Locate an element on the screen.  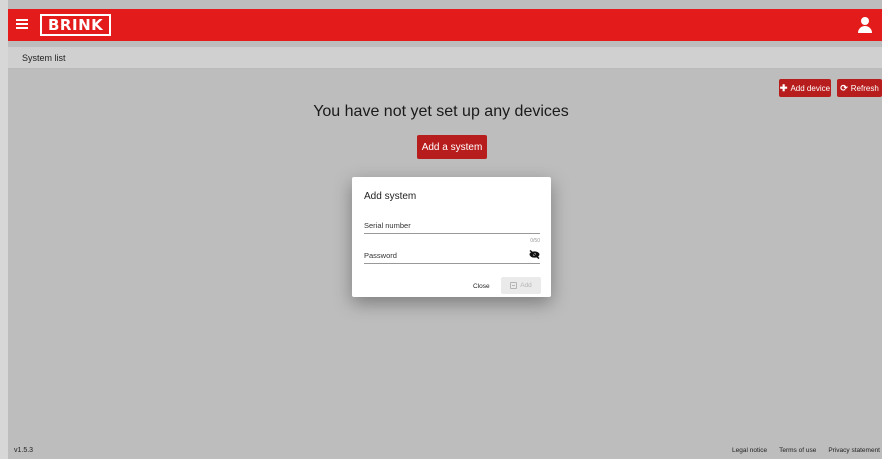
serial-number-label: Serial number is located at coordinates (387, 225).